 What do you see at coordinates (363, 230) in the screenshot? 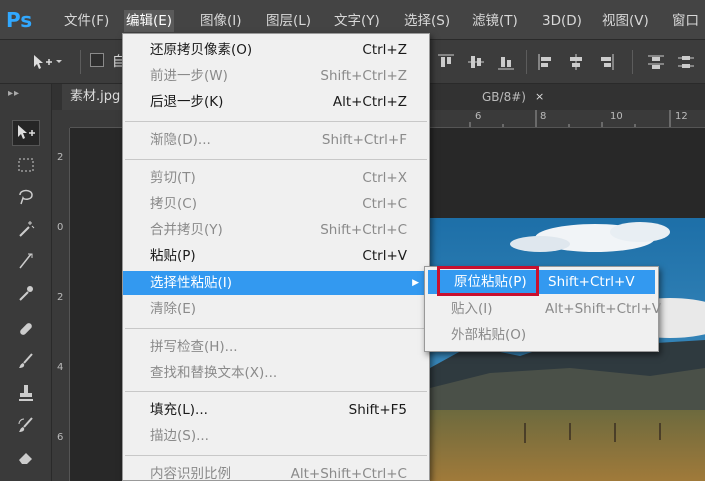
I see `menu-item-shortcut: Shift+Ctrl+C` at bounding box center [363, 230].